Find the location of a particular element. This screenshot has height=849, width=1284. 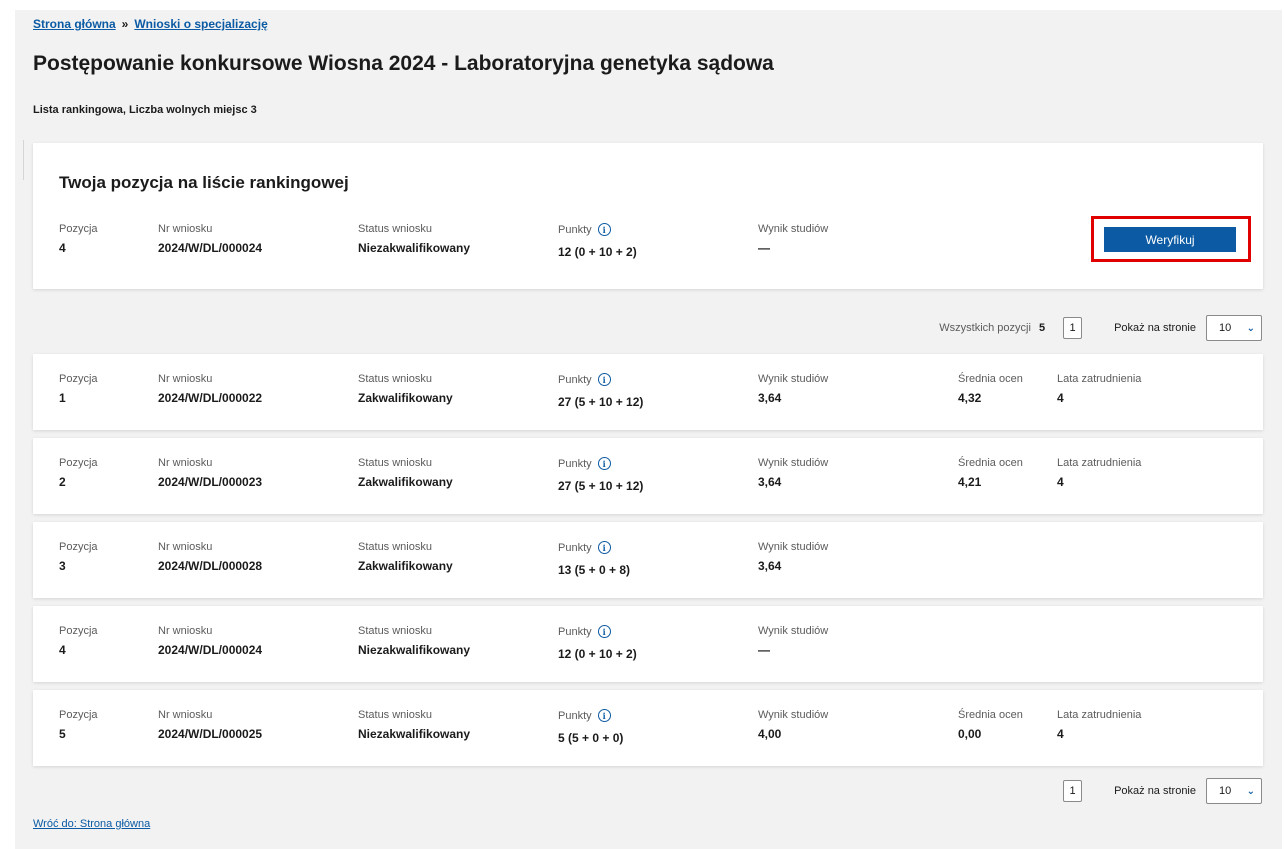

my-position-heading: Twoja pozycja na liście rankingowej is located at coordinates (204, 182).